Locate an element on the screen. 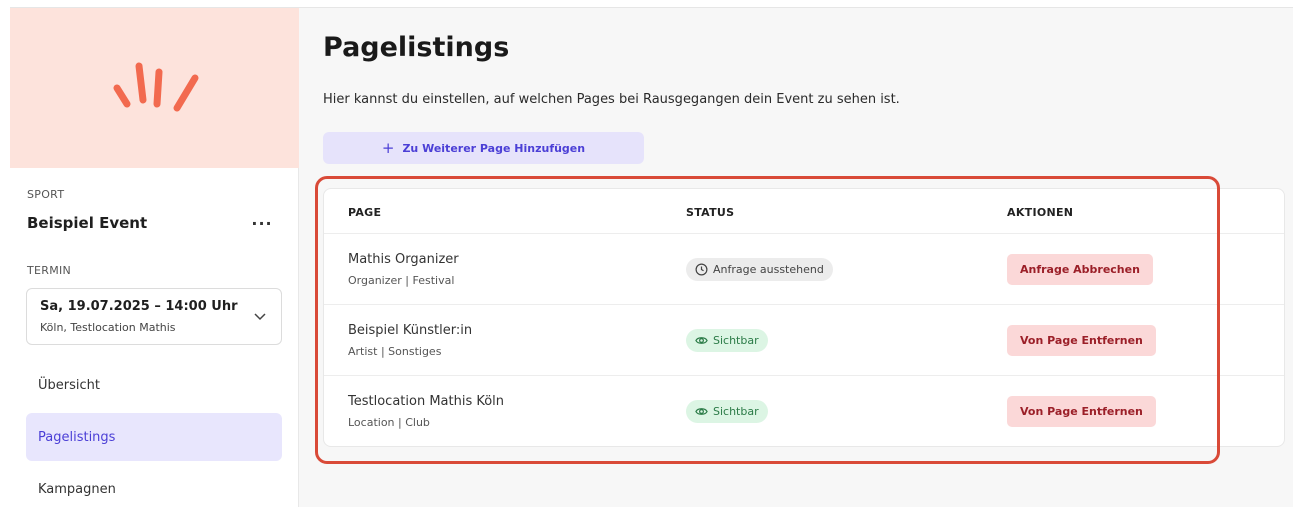 The height and width of the screenshot is (507, 1293). sidebar-item-label: Pagelistings is located at coordinates (77, 437).